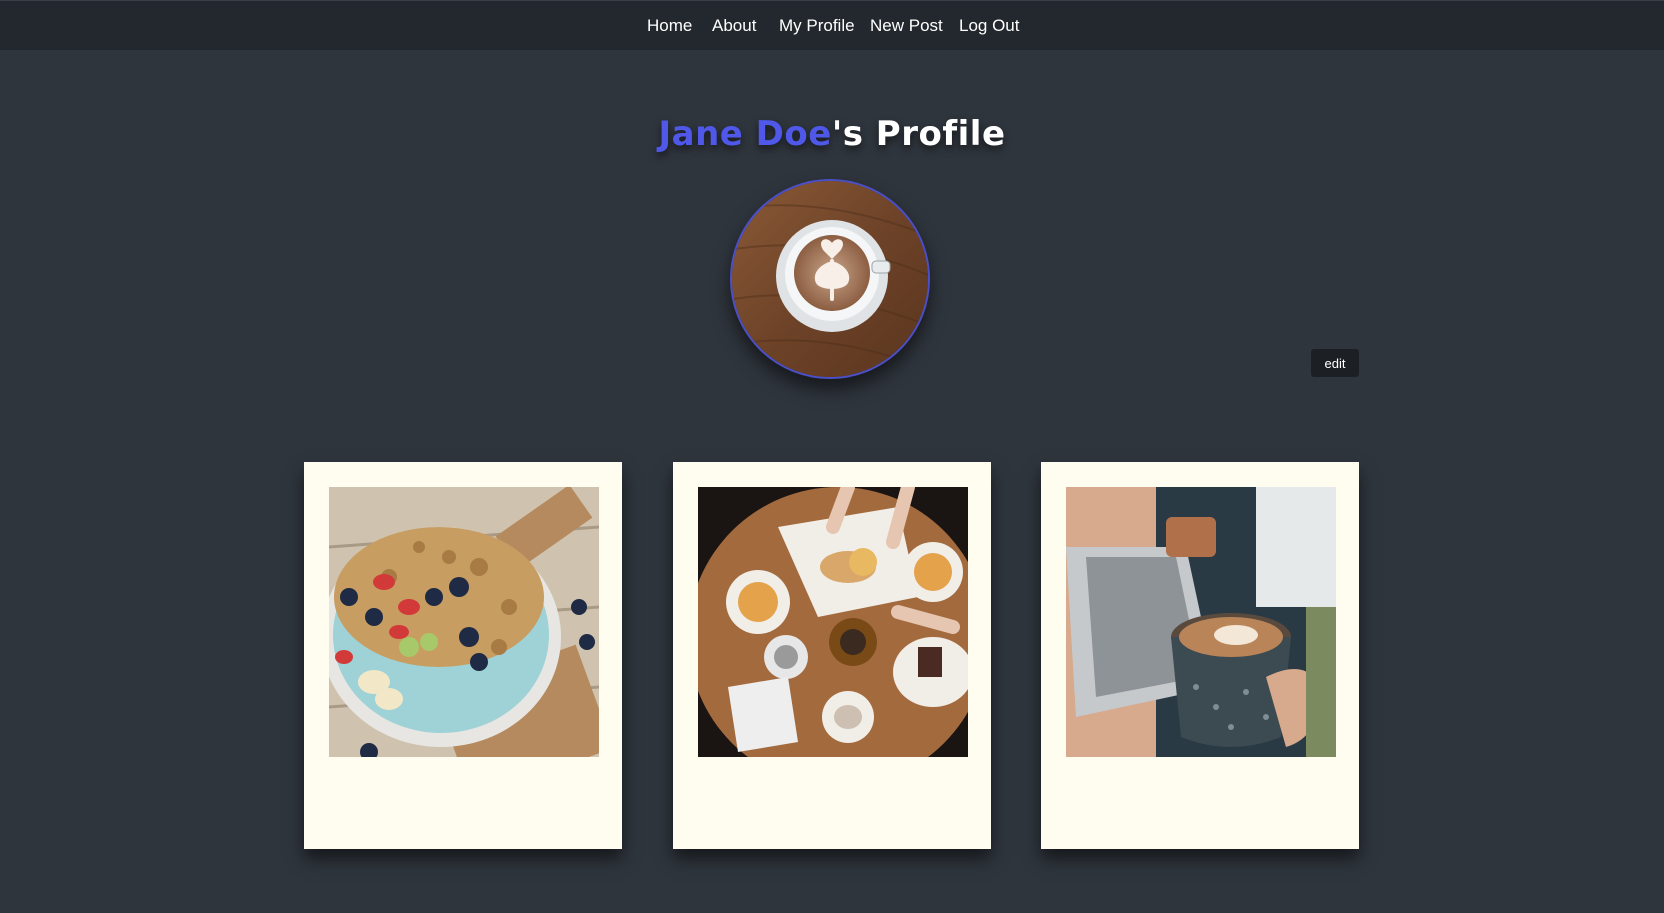 The image size is (1664, 913). I want to click on page-title: Jane Doe's Profile, so click(832, 134).